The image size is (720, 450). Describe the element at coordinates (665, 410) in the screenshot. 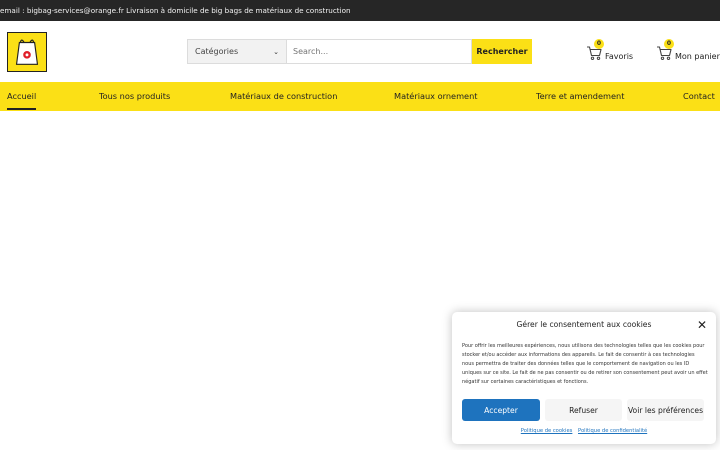

I see `preferences-button: Voir les préférences` at that location.